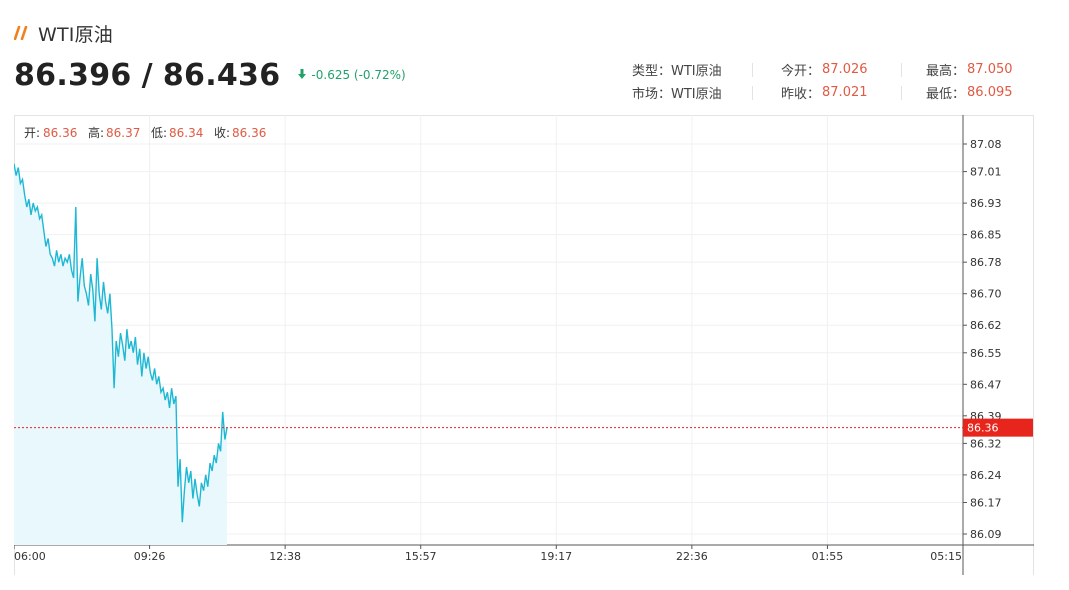  What do you see at coordinates (150, 556) in the screenshot?
I see `x-tick-label: 09:26` at bounding box center [150, 556].